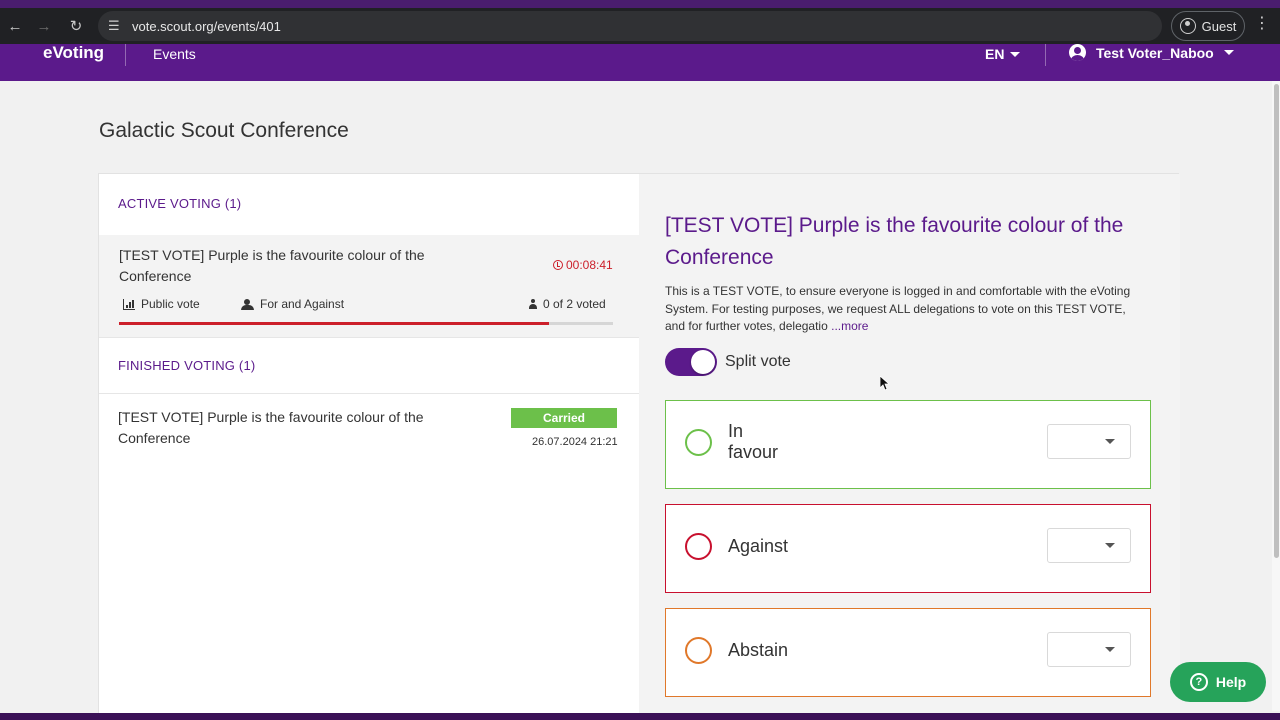 The height and width of the screenshot is (720, 1280). Describe the element at coordinates (170, 304) in the screenshot. I see `vote-type-label: Public vote` at that location.